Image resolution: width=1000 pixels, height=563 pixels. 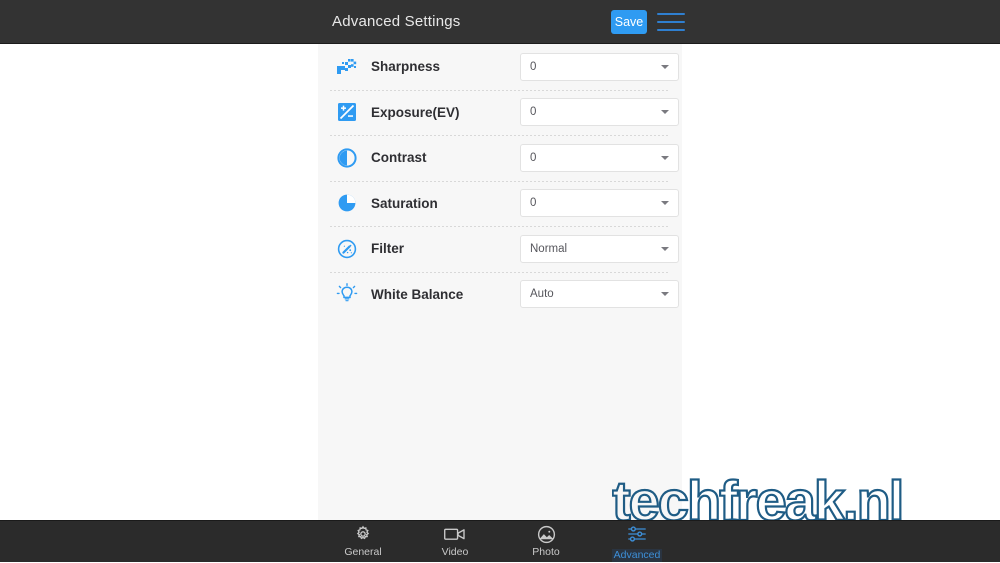 What do you see at coordinates (399, 158) in the screenshot?
I see `setting-label: Contrast` at bounding box center [399, 158].